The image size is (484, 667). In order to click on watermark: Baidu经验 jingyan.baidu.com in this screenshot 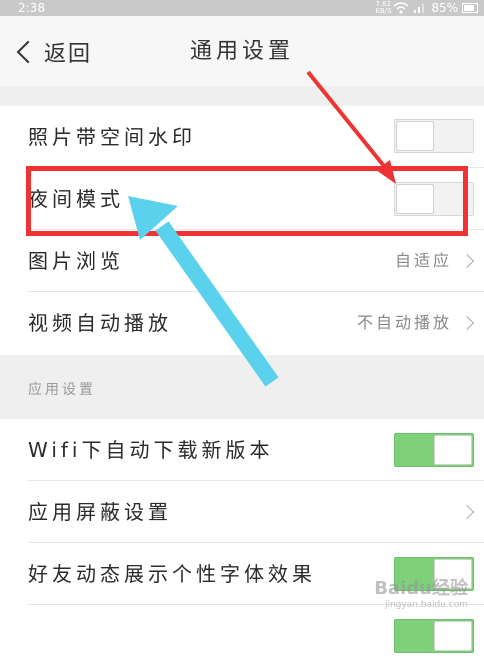, I will do `click(421, 592)`.